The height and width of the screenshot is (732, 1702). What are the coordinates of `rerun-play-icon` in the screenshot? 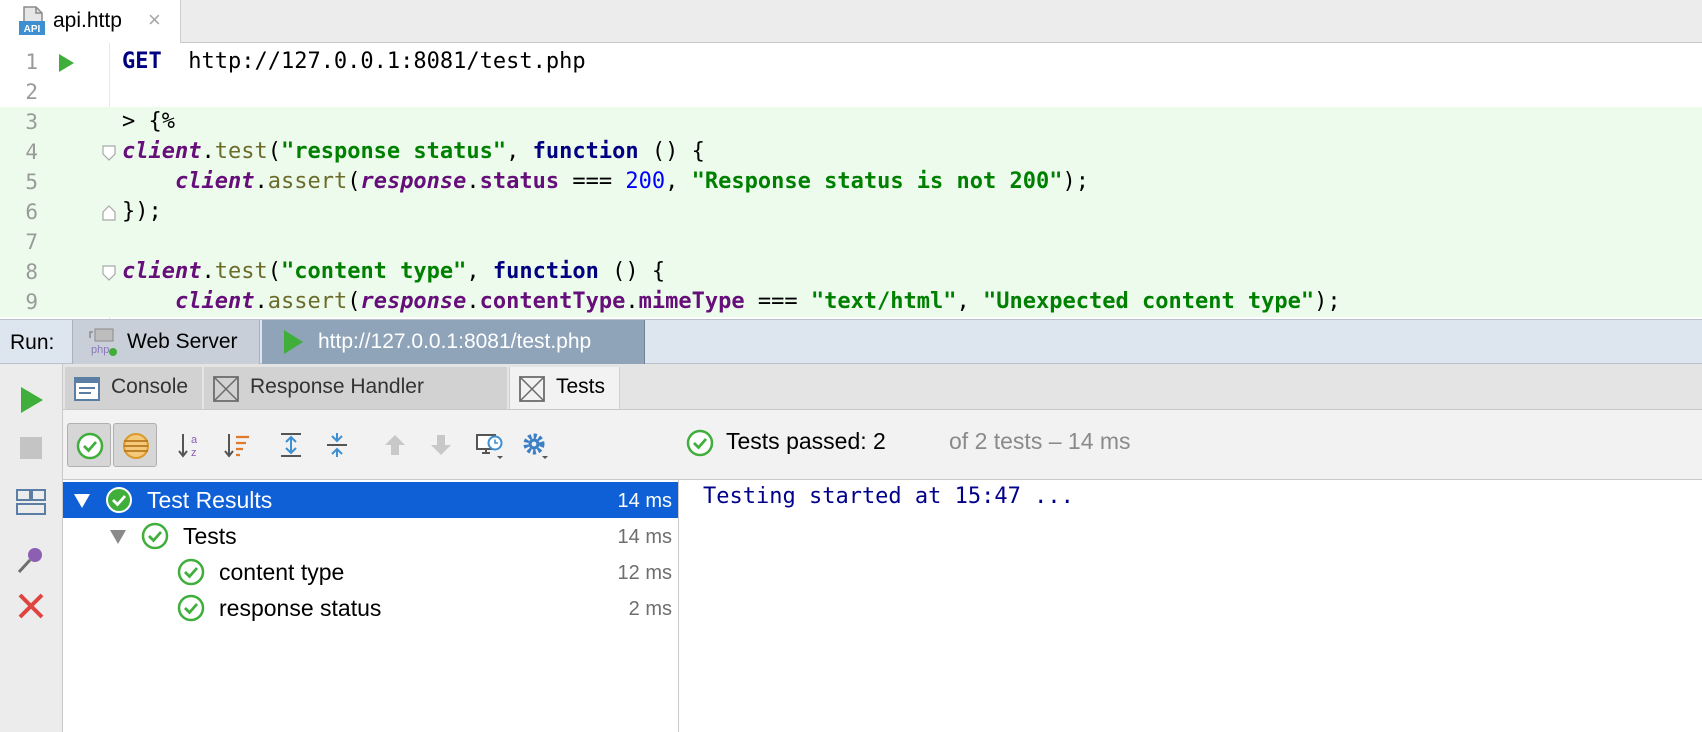 It's located at (31, 400).